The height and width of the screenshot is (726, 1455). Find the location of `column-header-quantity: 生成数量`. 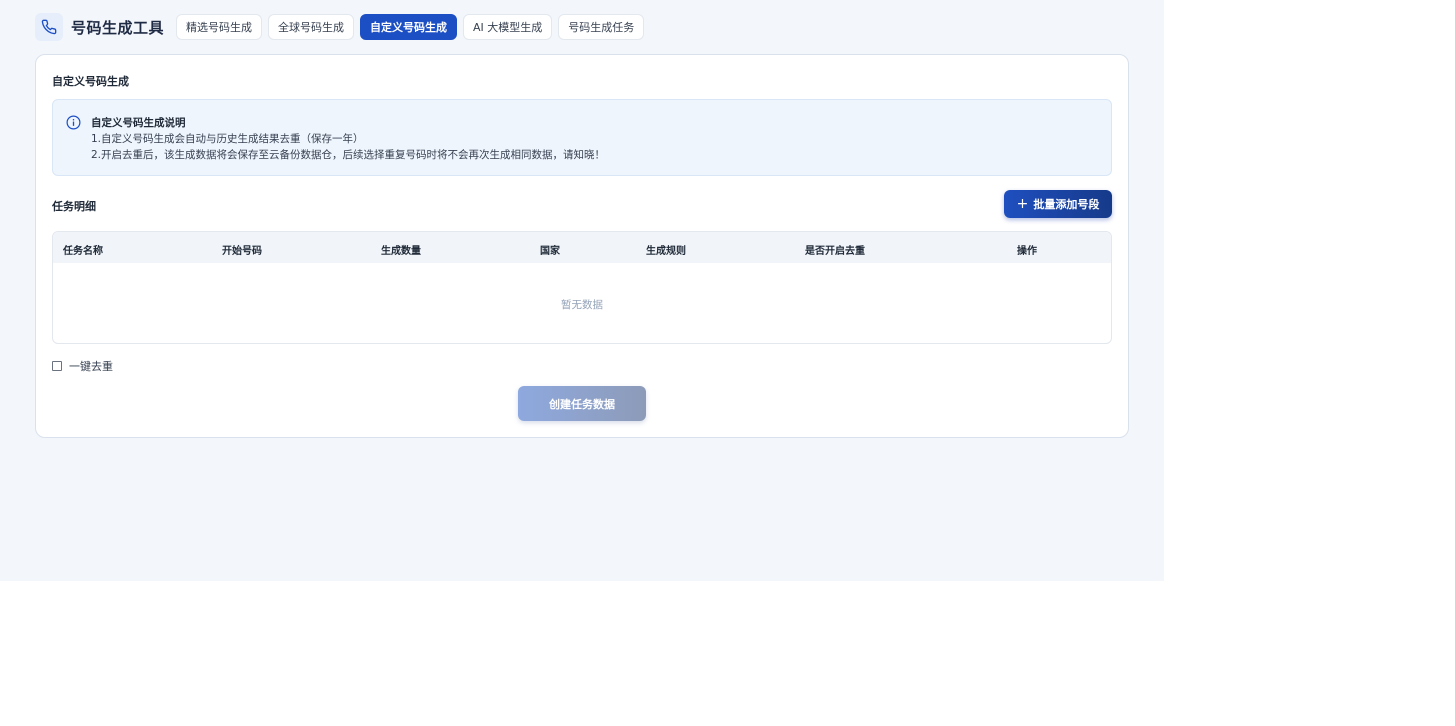

column-header-quantity: 生成数量 is located at coordinates (401, 251).